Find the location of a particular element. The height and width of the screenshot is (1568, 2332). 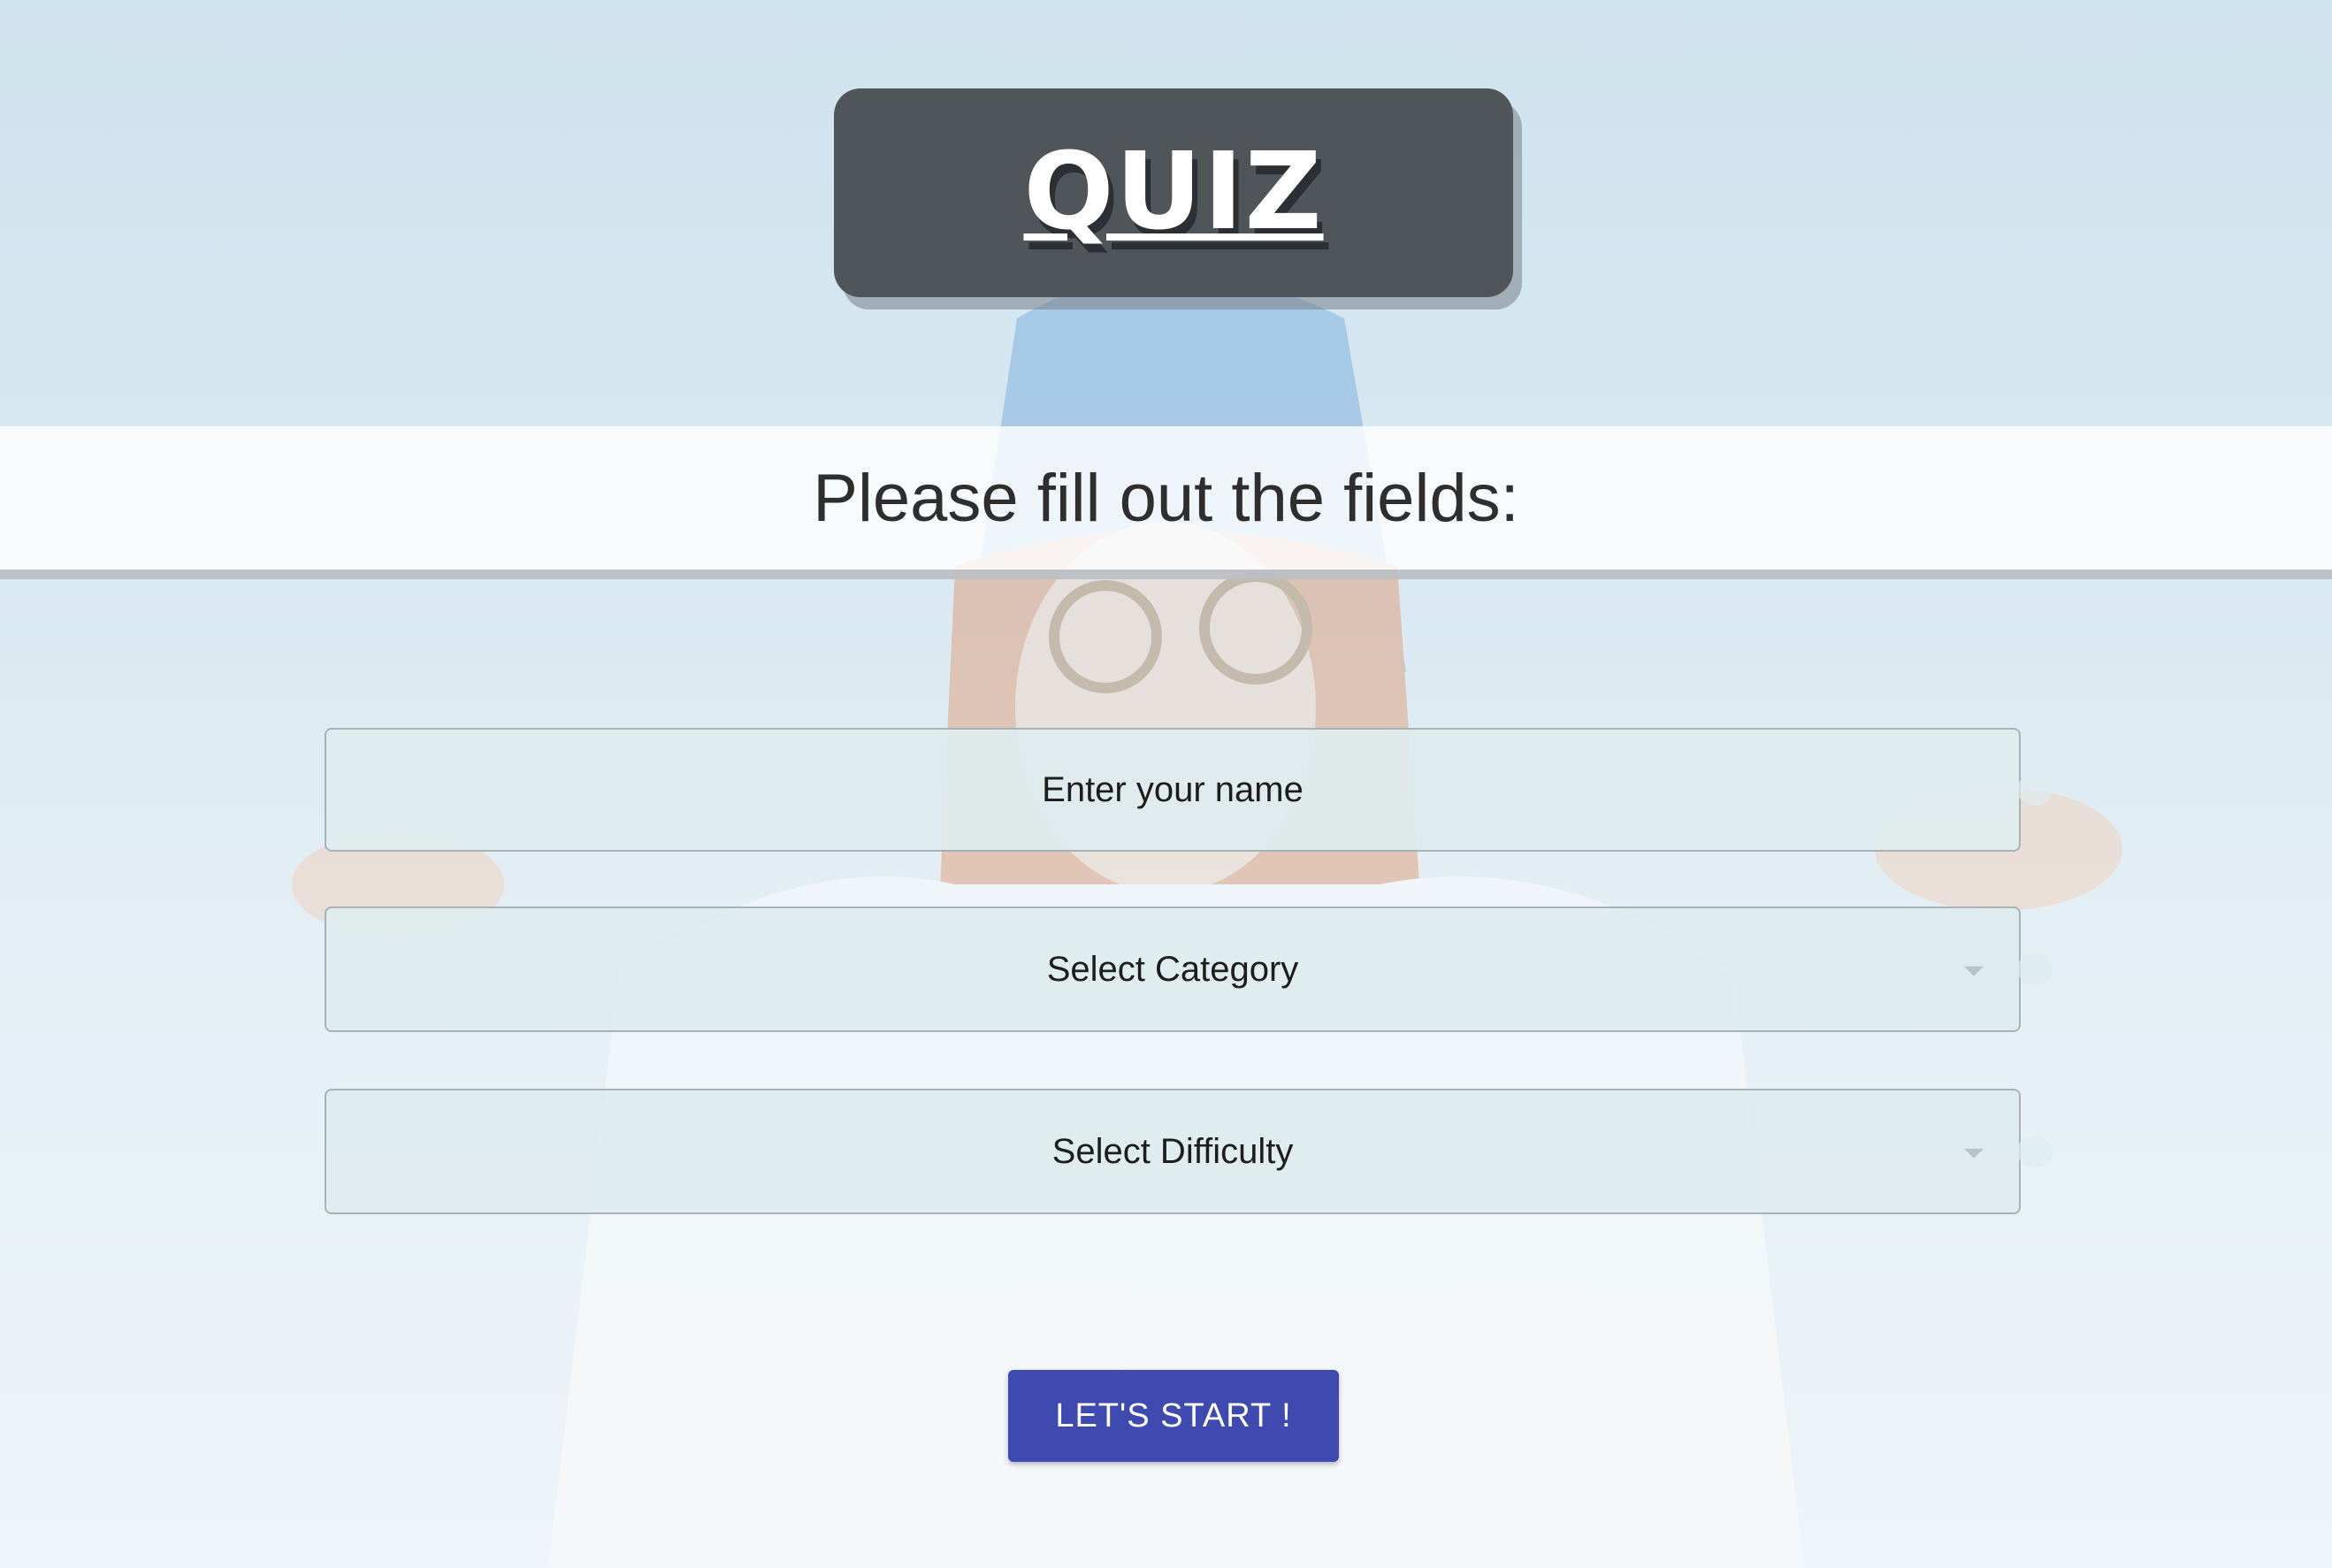

category-select: Select Category is located at coordinates (1189, 969).